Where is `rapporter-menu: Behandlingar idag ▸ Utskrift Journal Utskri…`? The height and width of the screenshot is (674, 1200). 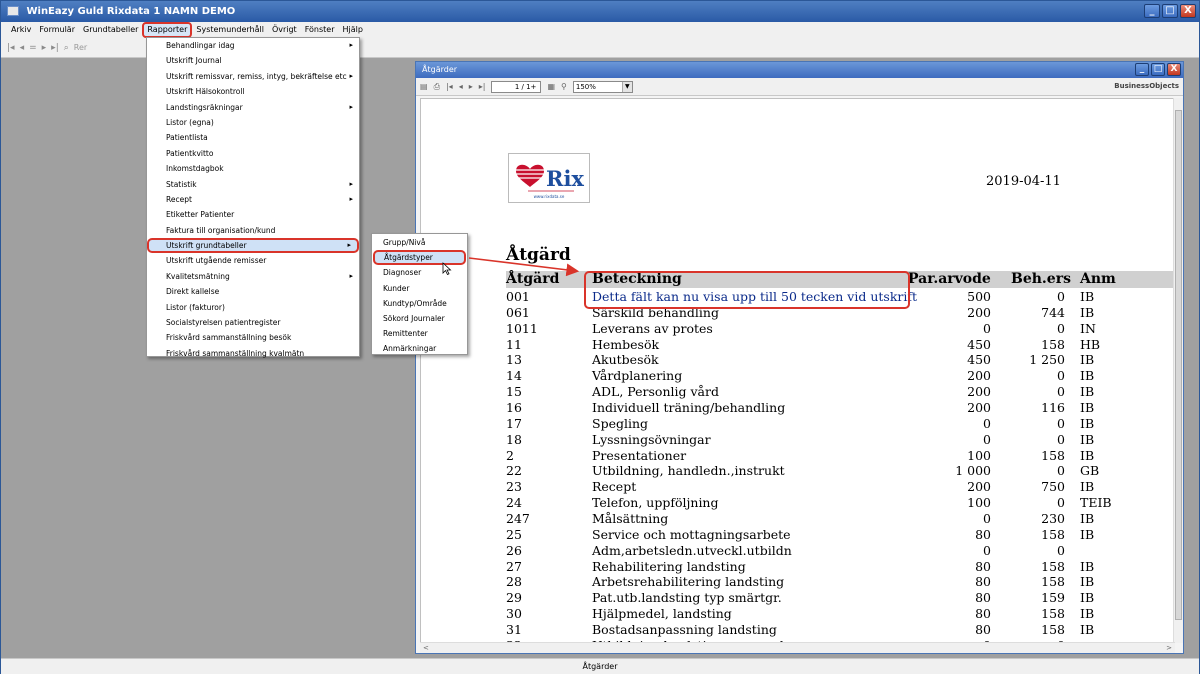 rapporter-menu: Behandlingar idag ▸ Utskrift Journal Utskri… is located at coordinates (253, 197).